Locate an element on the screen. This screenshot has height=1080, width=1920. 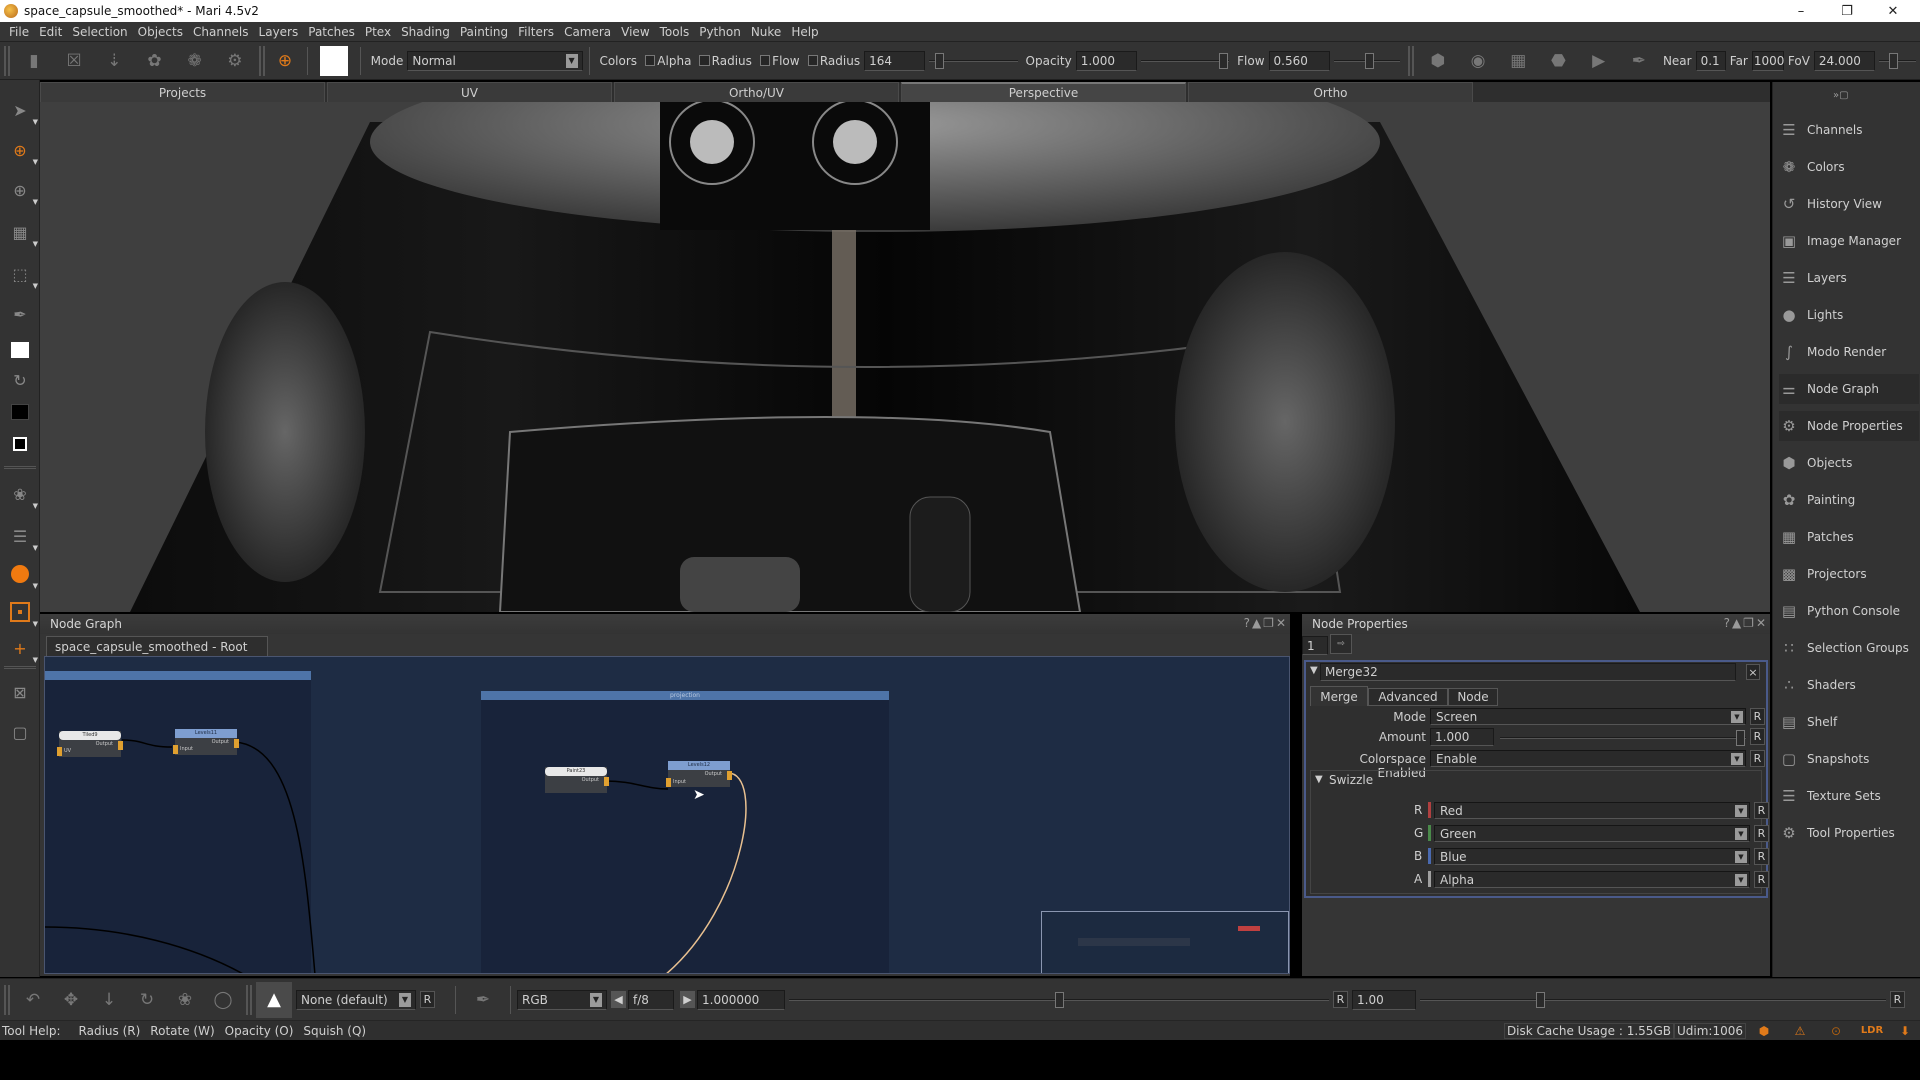
swizzle-b-dropdown: Blue ▼ is located at coordinates (1592, 856).